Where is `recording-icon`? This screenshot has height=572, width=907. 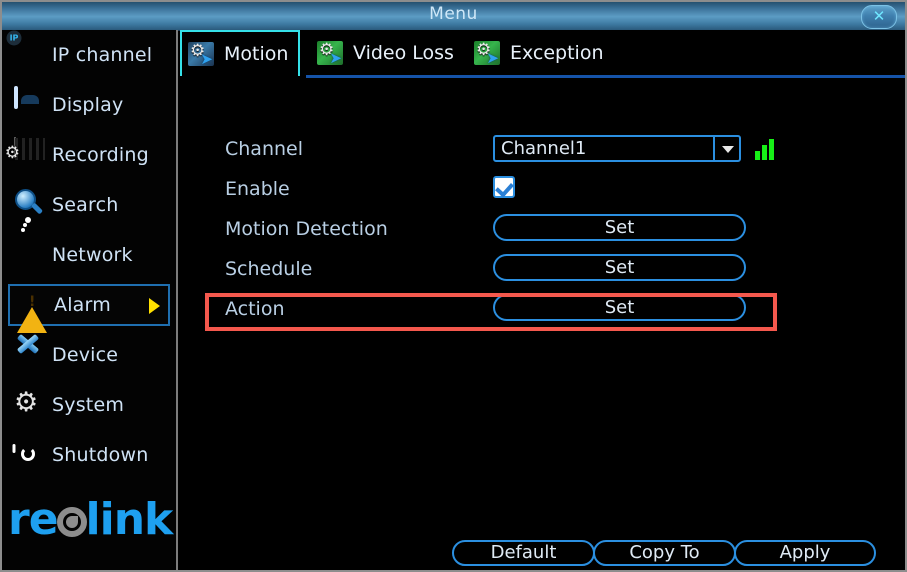 recording-icon is located at coordinates (31, 154).